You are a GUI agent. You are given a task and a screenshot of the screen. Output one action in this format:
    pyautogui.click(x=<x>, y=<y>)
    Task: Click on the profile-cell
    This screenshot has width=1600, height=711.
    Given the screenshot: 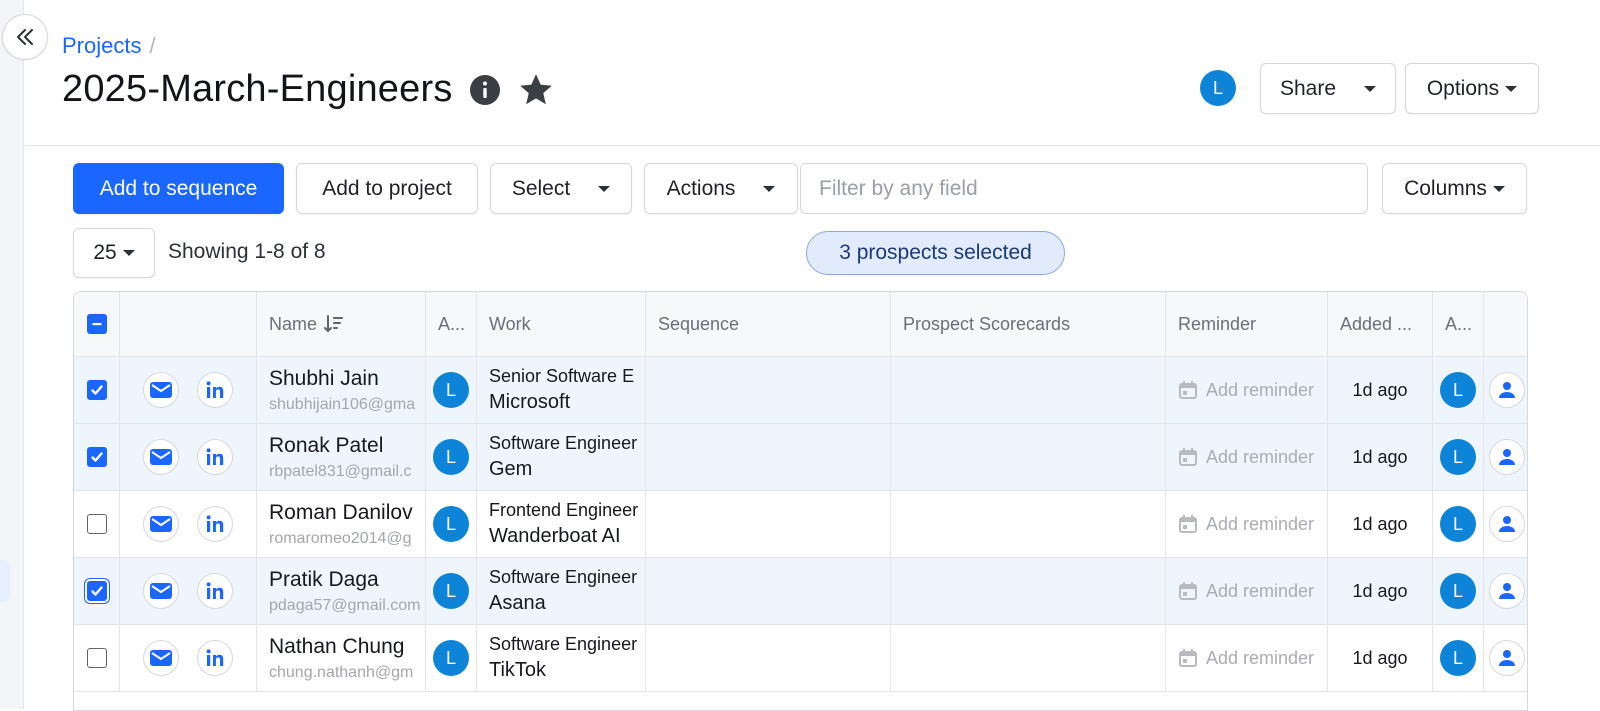 What is the action you would take?
    pyautogui.click(x=1505, y=591)
    